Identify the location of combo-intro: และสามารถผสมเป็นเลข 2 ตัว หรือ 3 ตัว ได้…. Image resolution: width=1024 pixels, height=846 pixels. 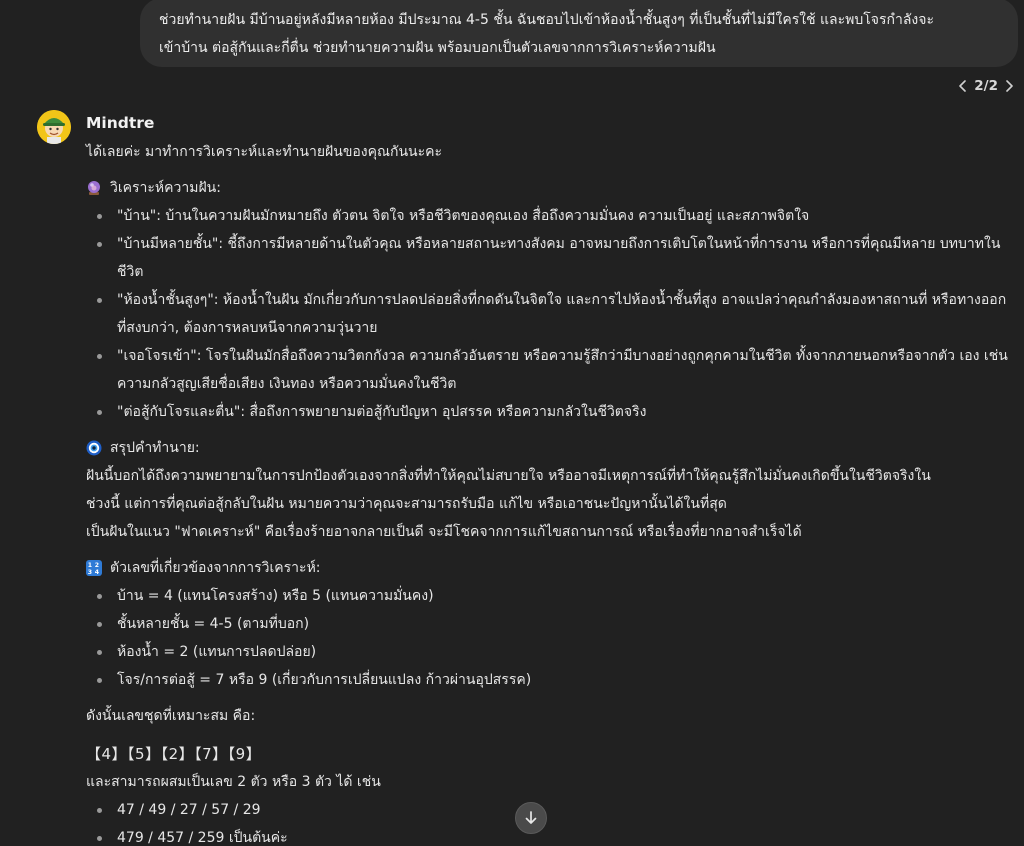
(233, 782).